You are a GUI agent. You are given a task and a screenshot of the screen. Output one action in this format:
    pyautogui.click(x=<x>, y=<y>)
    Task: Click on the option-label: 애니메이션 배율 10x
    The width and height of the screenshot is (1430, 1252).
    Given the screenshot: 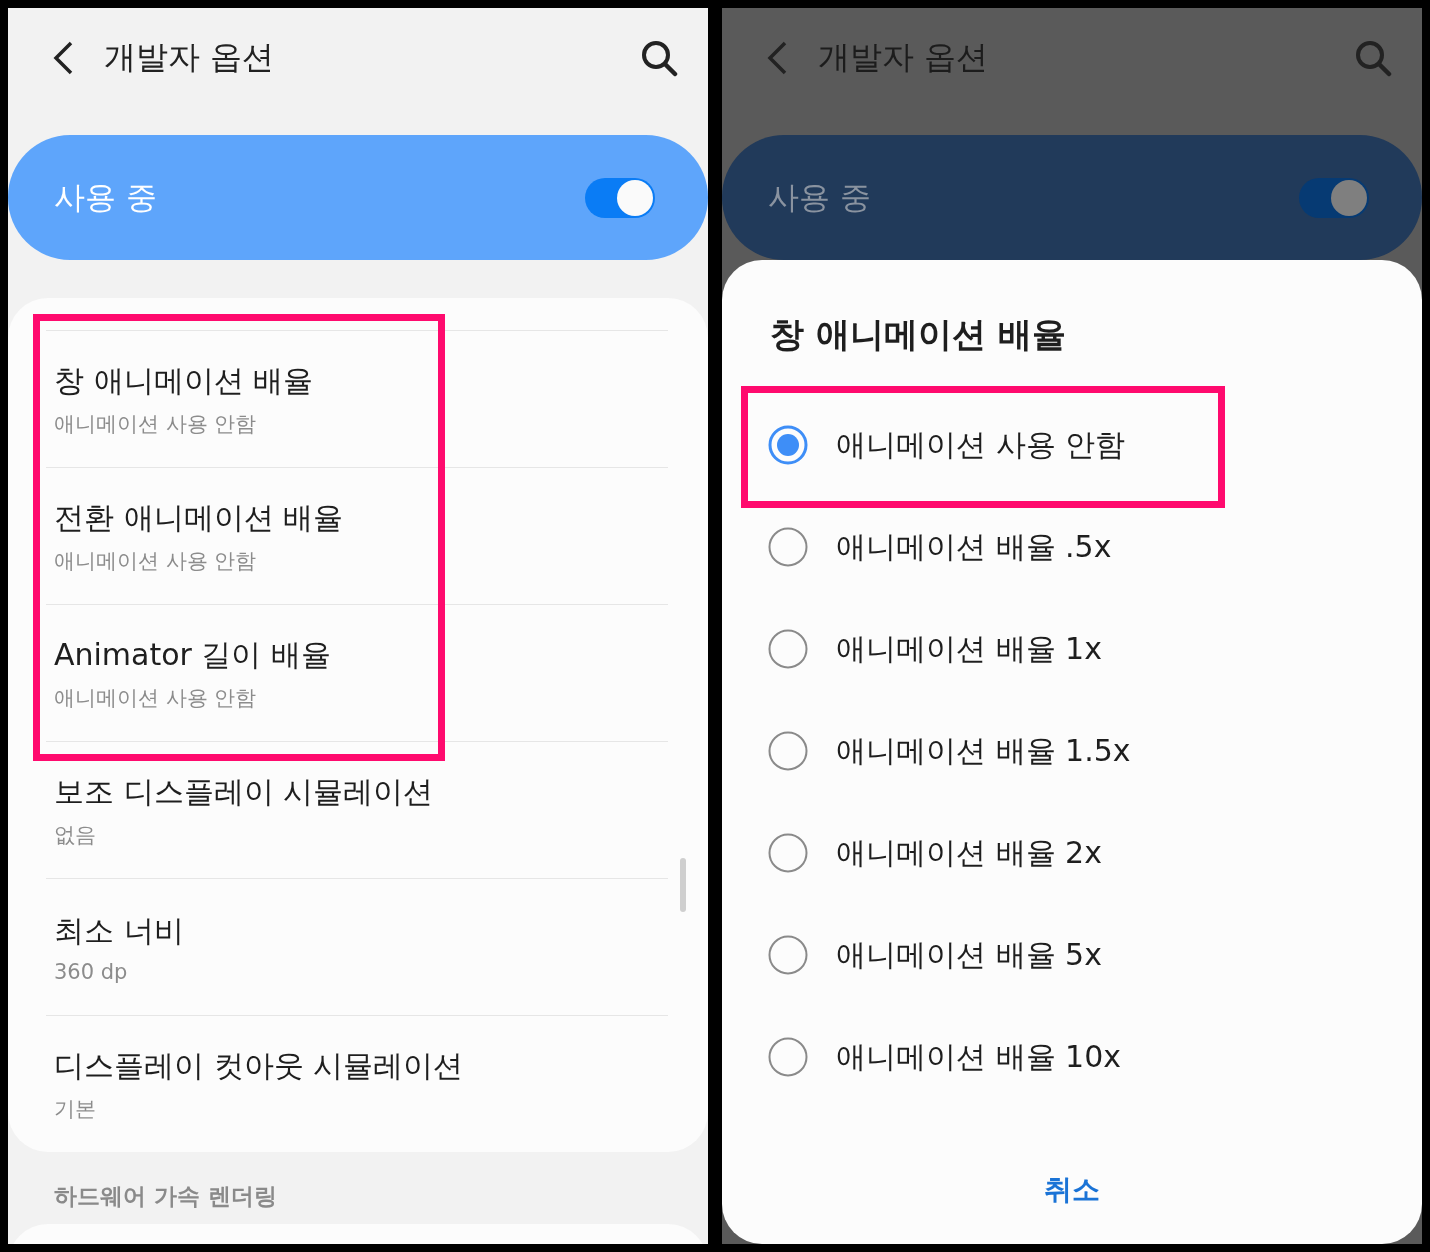 What is the action you would take?
    pyautogui.click(x=978, y=1057)
    